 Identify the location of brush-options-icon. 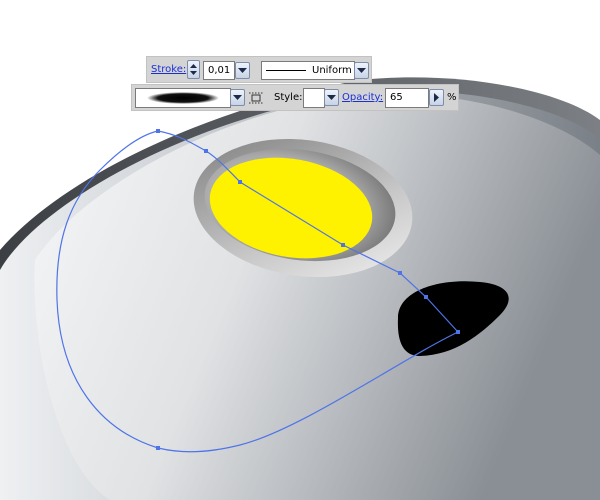
(256, 98).